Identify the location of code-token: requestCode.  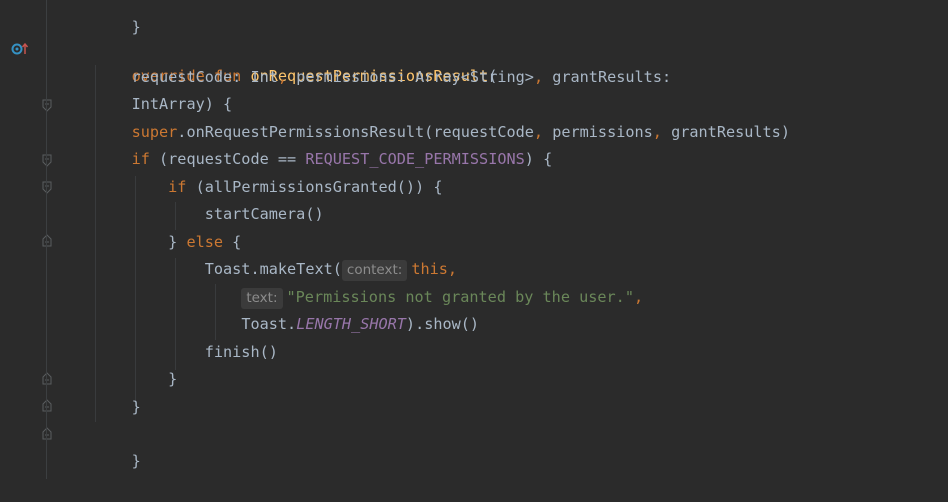
(182, 77).